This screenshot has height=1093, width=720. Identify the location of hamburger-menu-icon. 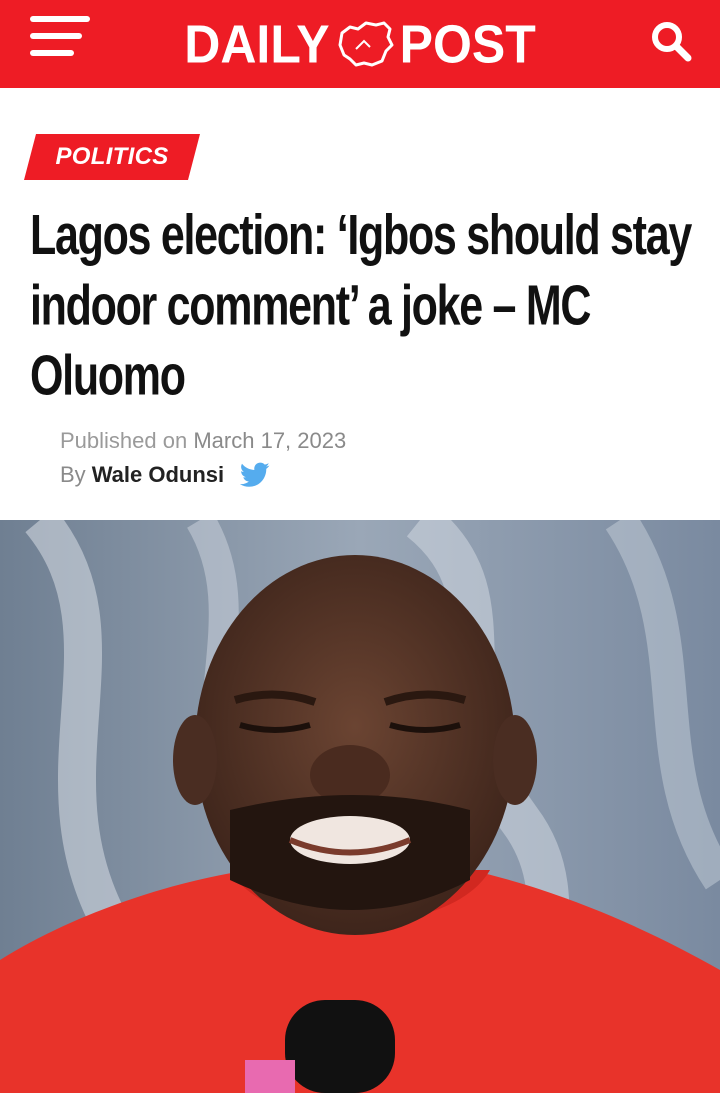
(61, 37).